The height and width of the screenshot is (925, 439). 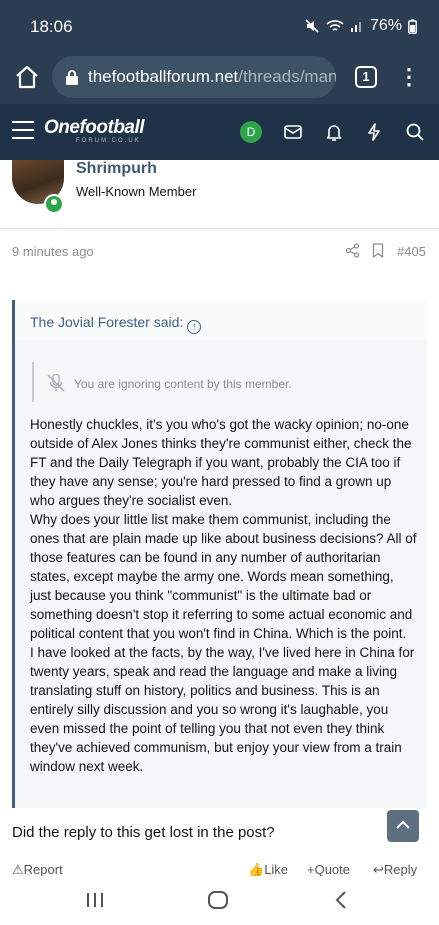 I want to click on scroll-to-top-button, so click(x=403, y=826).